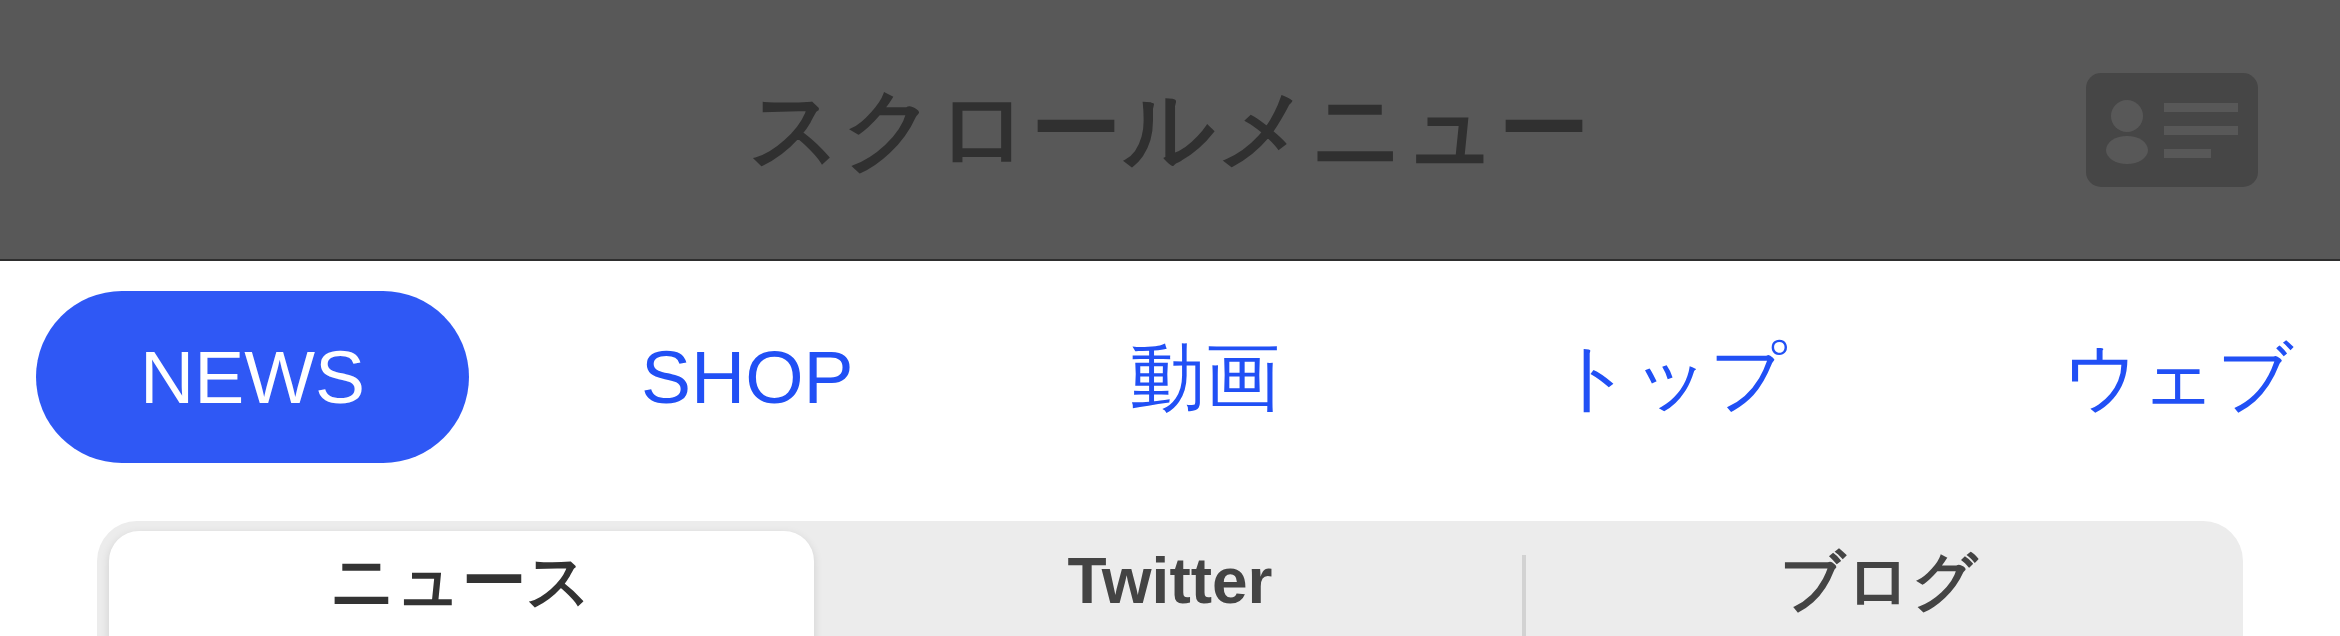 This screenshot has width=2340, height=636. What do you see at coordinates (1878, 583) in the screenshot?
I see `segment-tab: ブログ` at bounding box center [1878, 583].